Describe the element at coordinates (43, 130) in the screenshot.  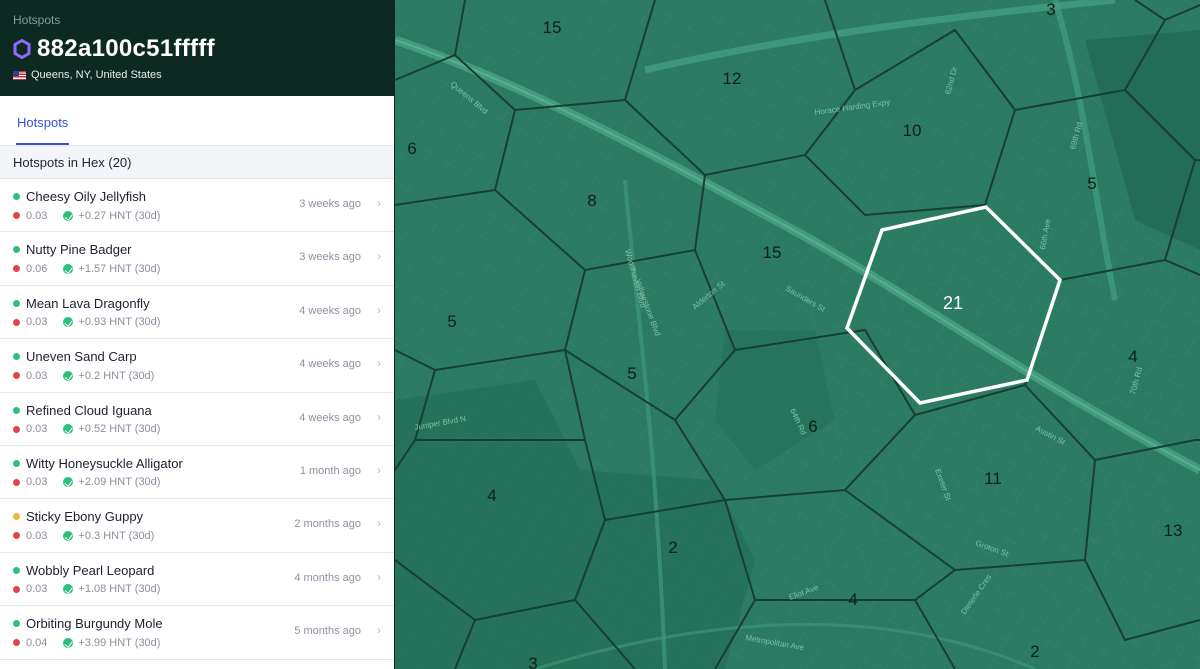
I see `tab-hotspots: Hotspots` at that location.